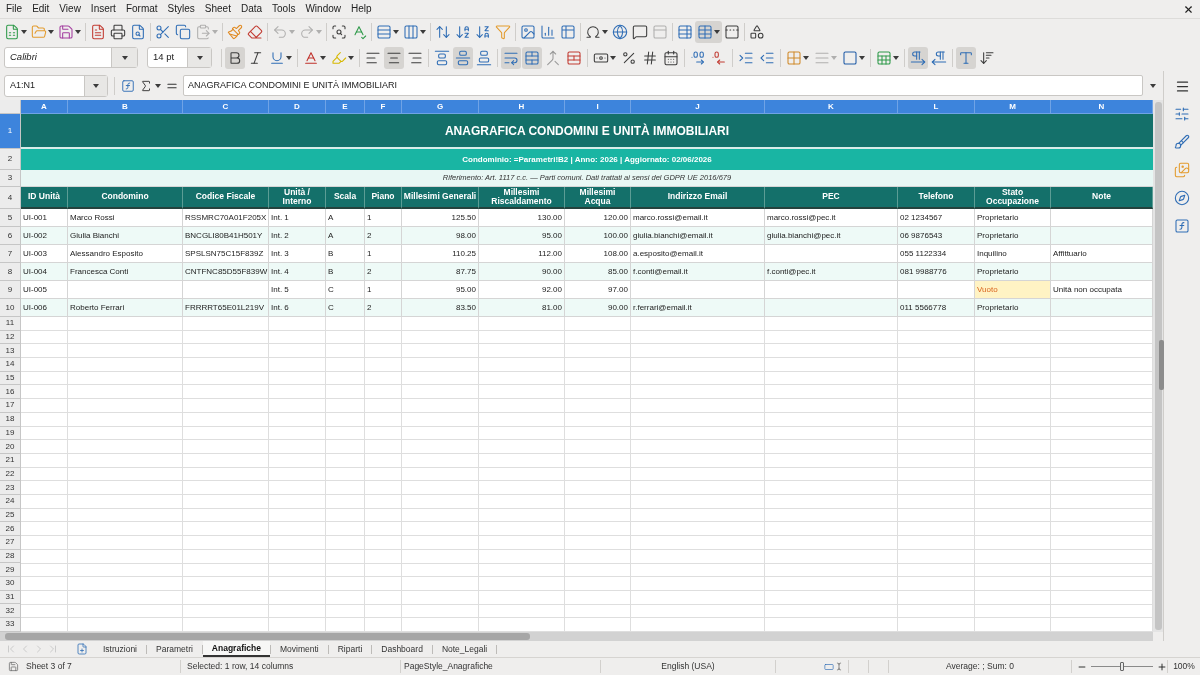 This screenshot has height=675, width=1200. Describe the element at coordinates (345, 107) in the screenshot. I see `column-header: E` at that location.